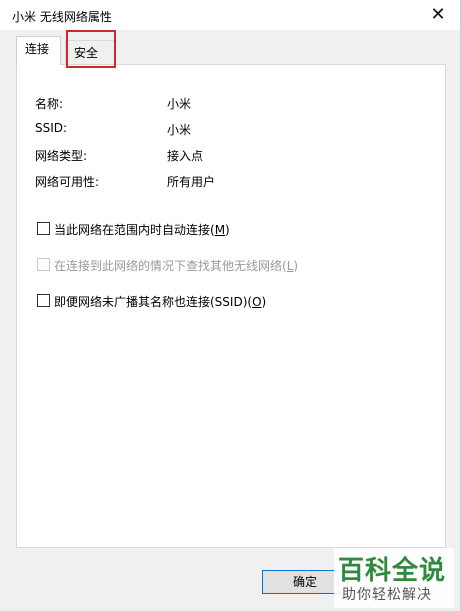 This screenshot has width=462, height=611. Describe the element at coordinates (38, 50) in the screenshot. I see `tab-connection: 连接` at that location.